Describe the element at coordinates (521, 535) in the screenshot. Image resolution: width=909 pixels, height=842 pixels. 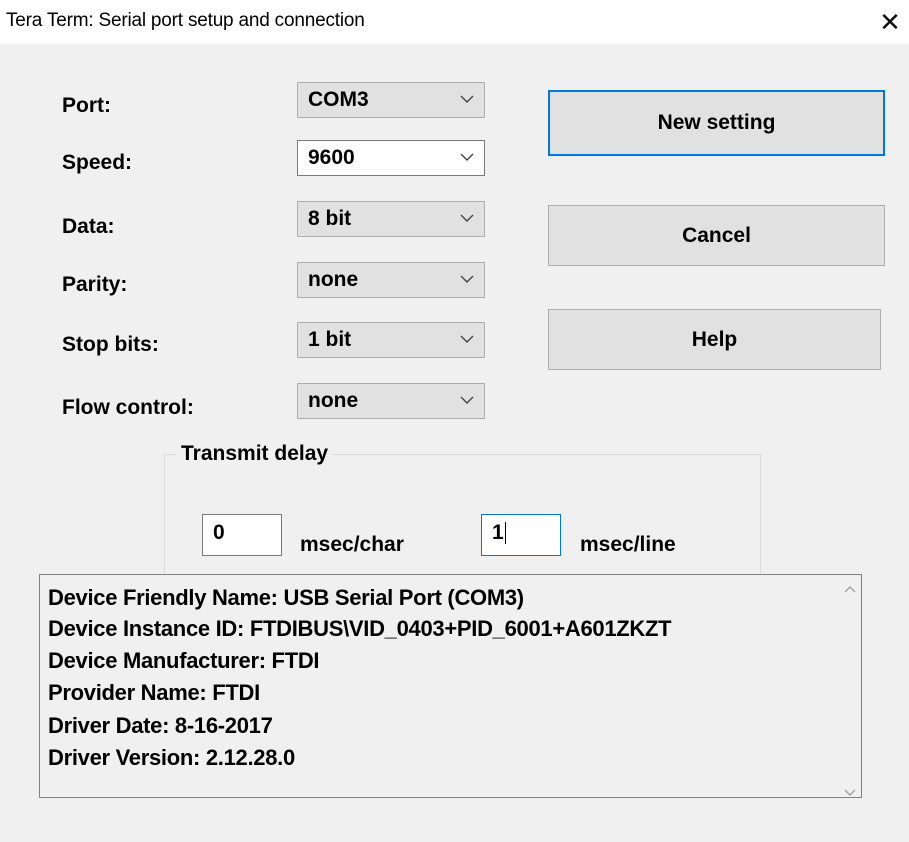
I see `msec-per-line-input: 1` at that location.